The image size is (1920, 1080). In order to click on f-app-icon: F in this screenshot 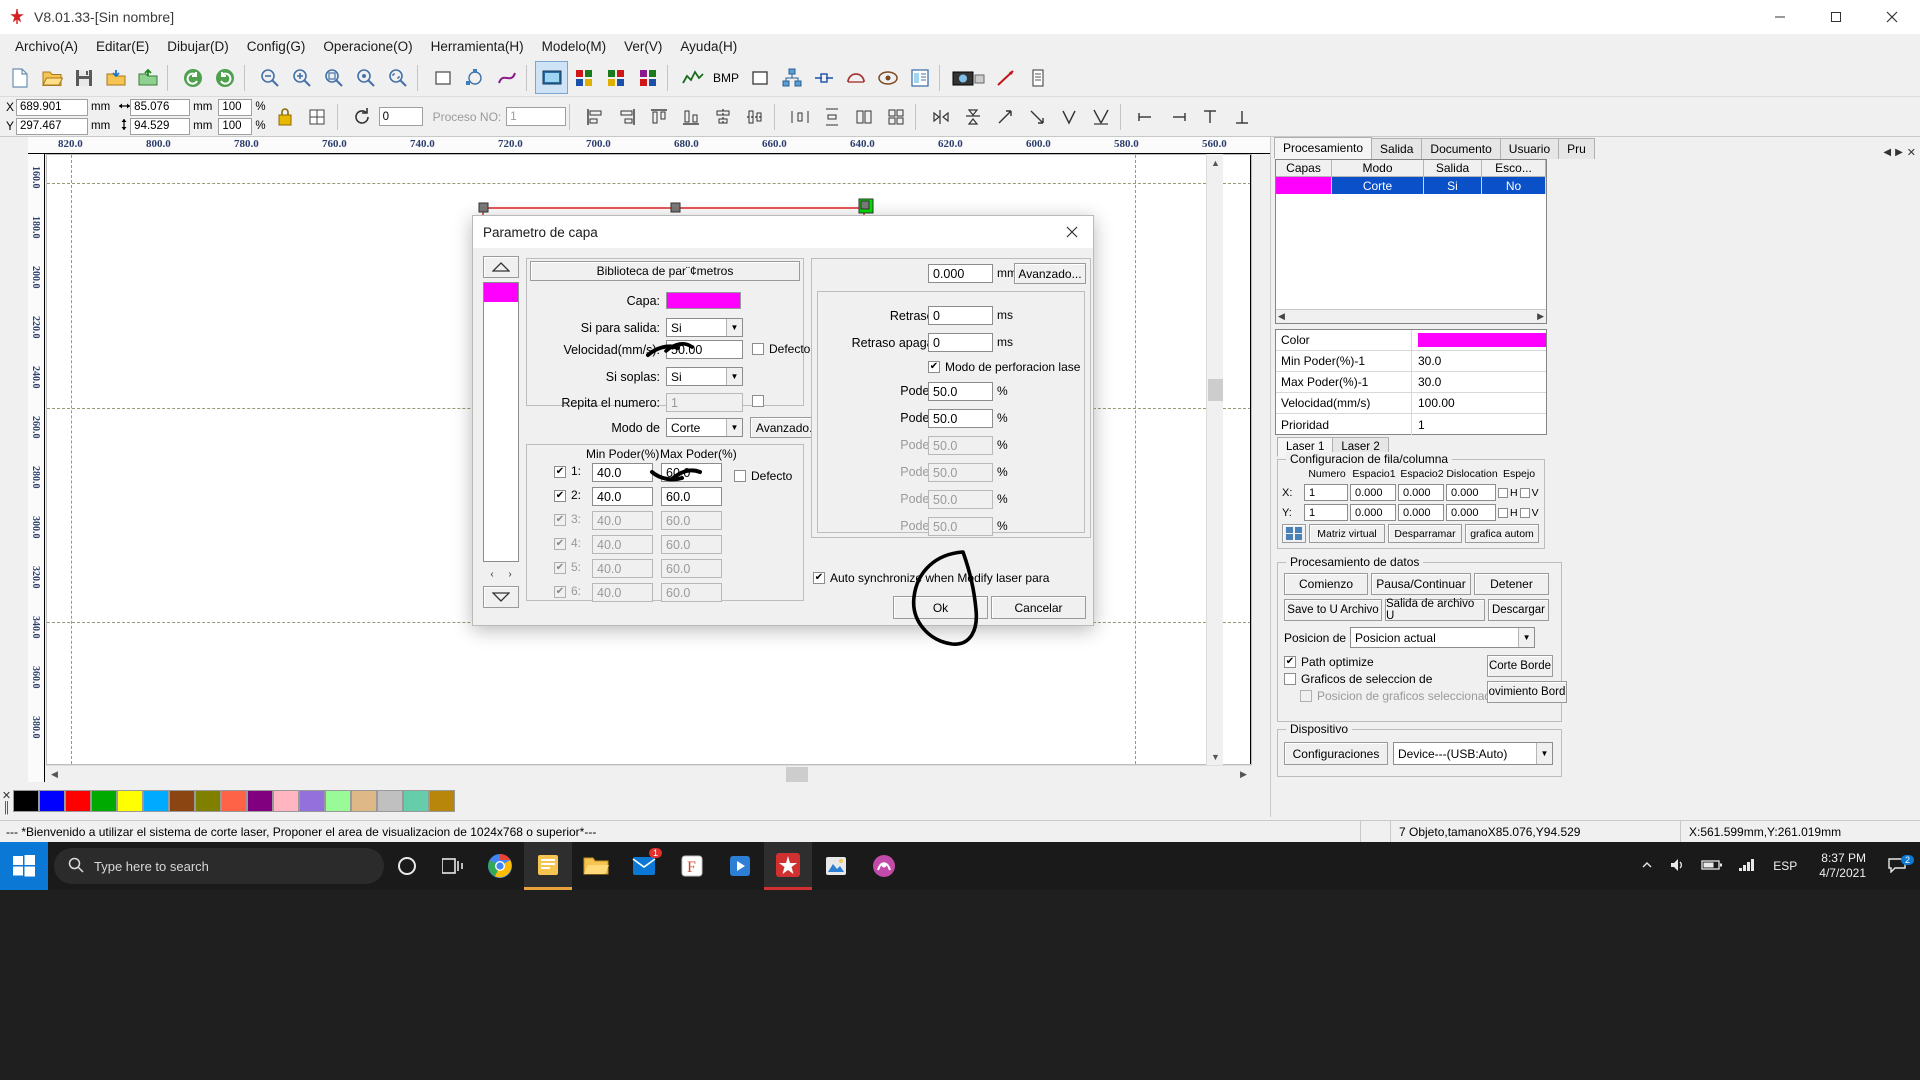, I will do `click(692, 866)`.